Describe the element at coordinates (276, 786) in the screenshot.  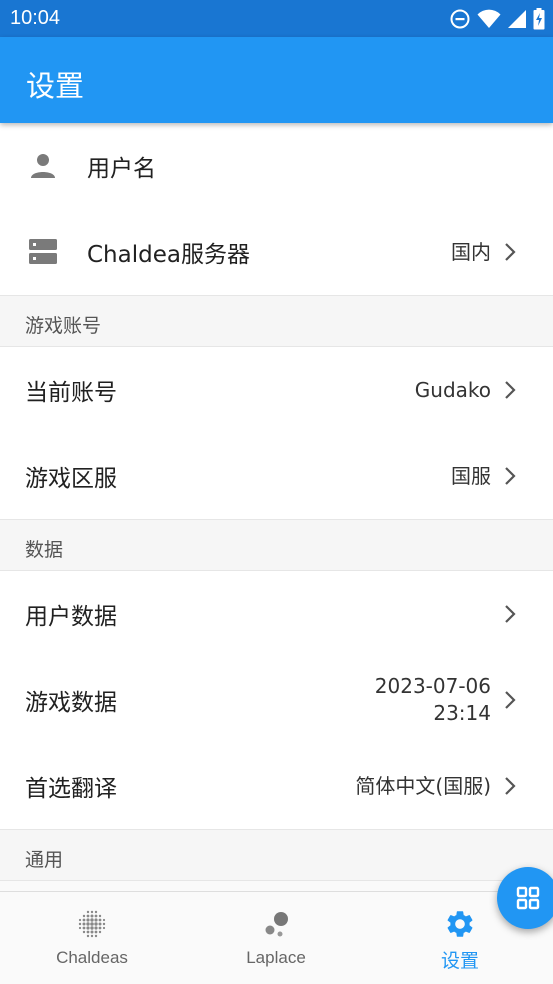
I see `preferred-language-row: 首选翻译 简体中文(国服)` at that location.